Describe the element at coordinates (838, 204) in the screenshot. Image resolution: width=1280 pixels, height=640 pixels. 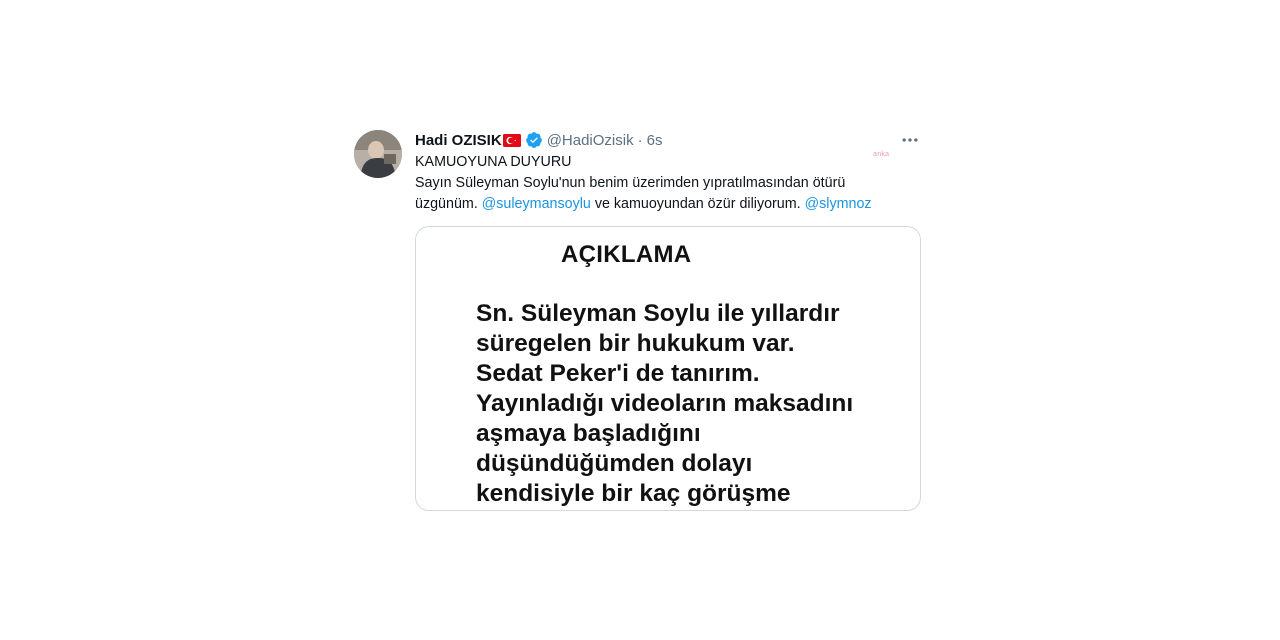
I see `mention-link-slymnoz: @slymnoz` at that location.